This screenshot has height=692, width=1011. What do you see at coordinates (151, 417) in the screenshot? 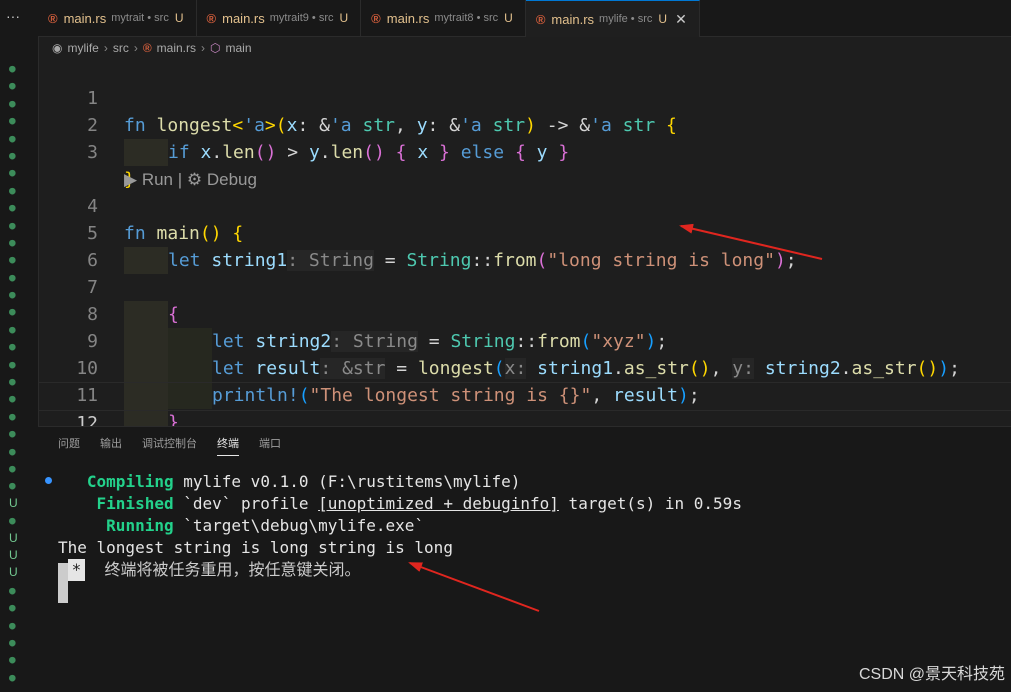
I see `code-text: }` at bounding box center [151, 417].